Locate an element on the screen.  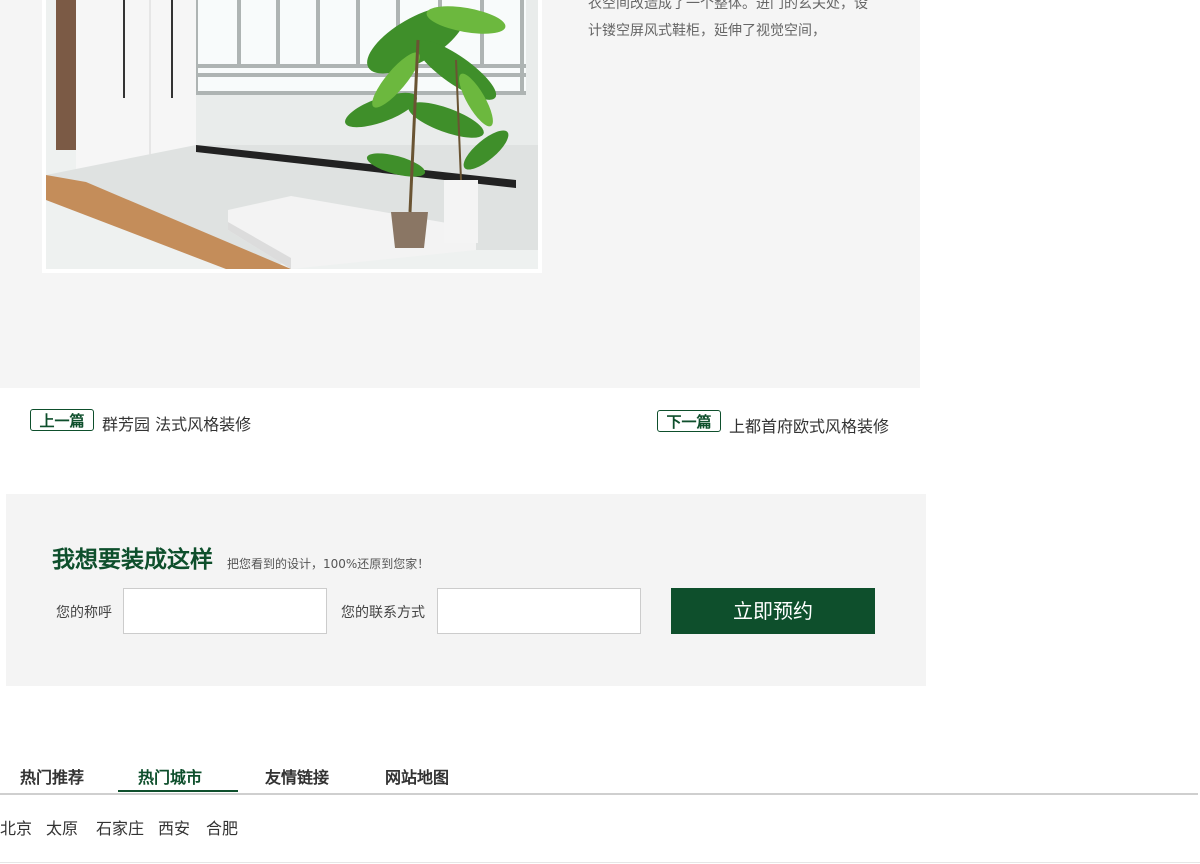
city-link: 北京 is located at coordinates (16, 827).